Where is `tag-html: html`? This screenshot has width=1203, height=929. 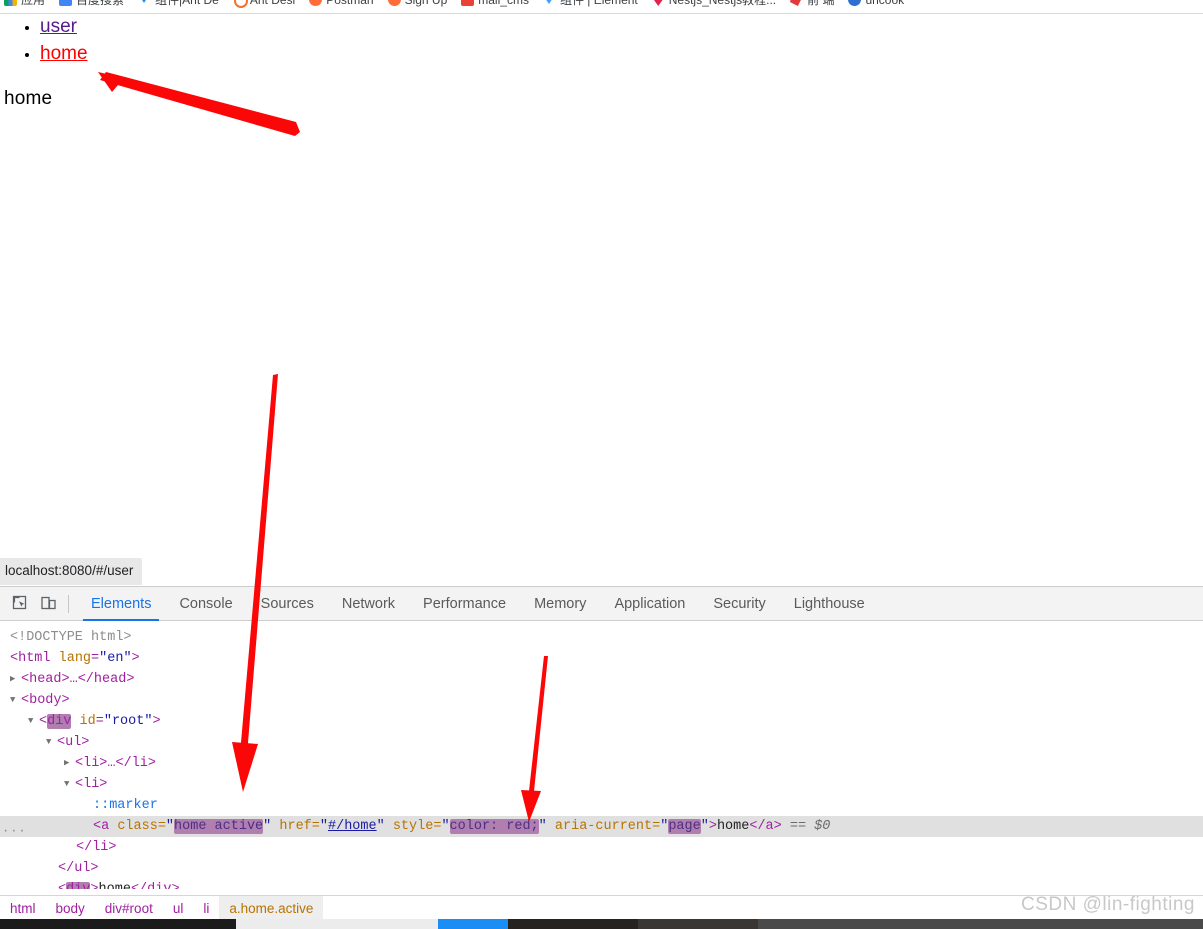 tag-html: html is located at coordinates (34, 658).